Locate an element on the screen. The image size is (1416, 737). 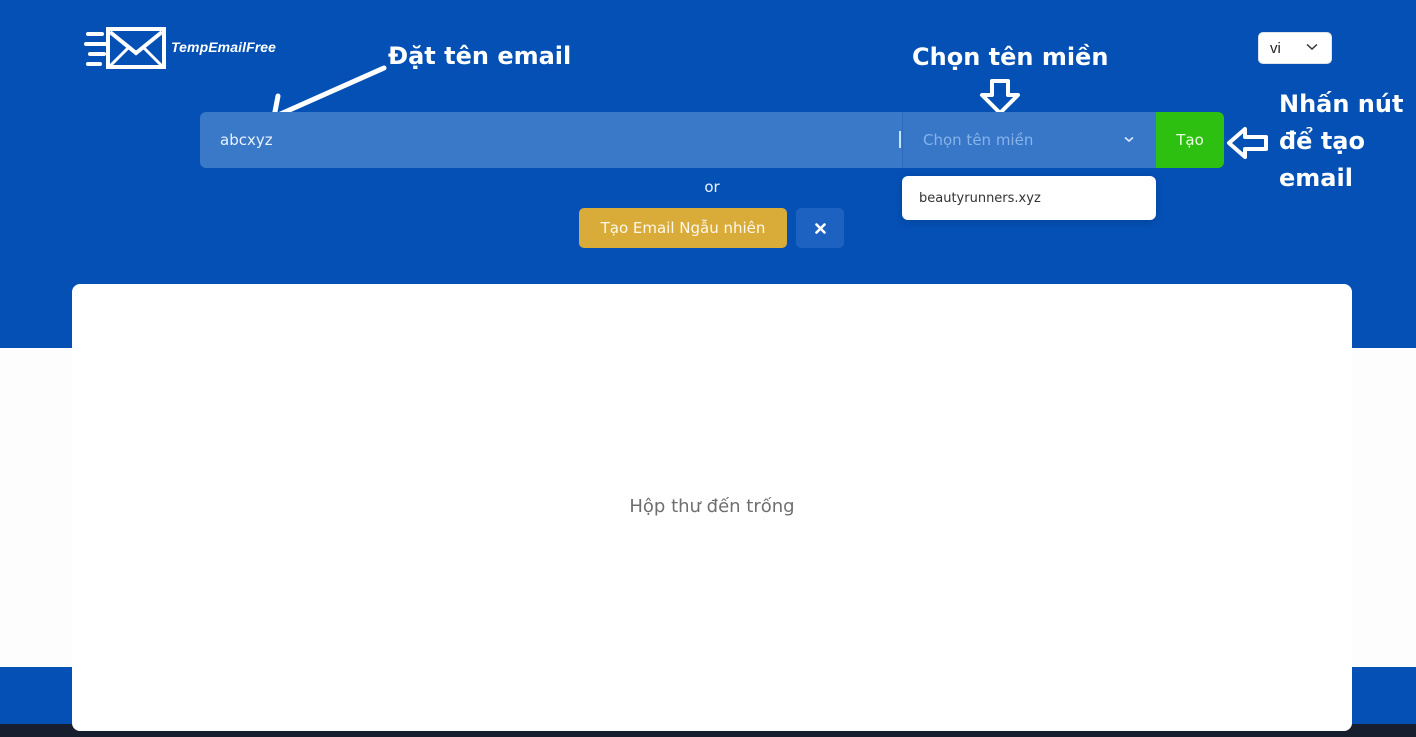
domain-select: Chọn tên miền is located at coordinates (1029, 140).